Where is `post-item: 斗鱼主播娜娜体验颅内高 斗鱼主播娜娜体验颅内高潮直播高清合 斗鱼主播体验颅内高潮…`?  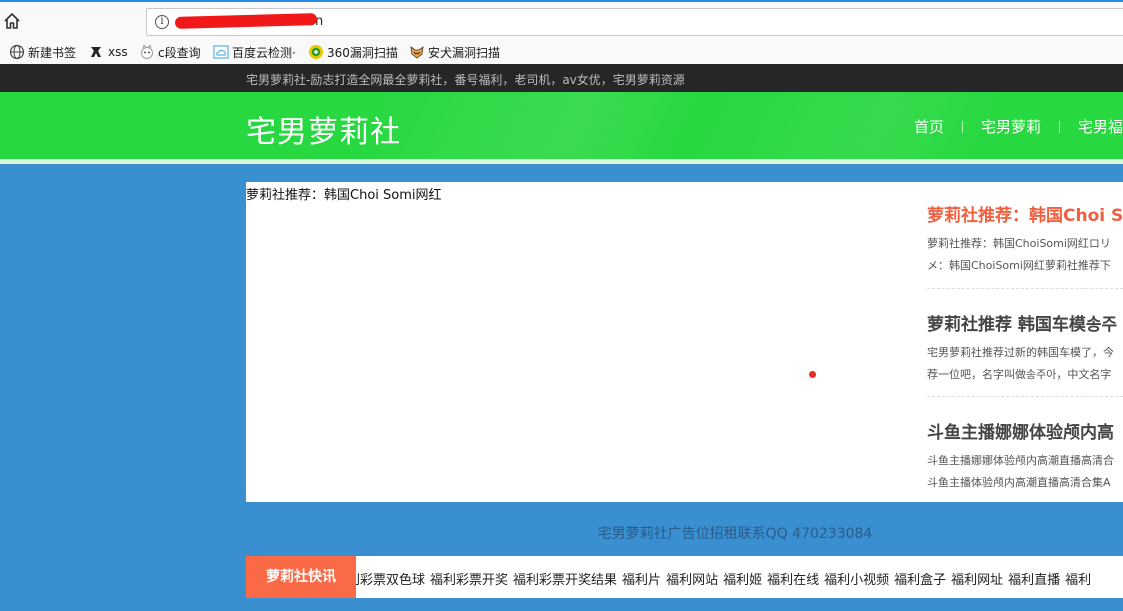
post-item: 斗鱼主播娜娜体验颅内高 斗鱼主播娜娜体验颅内高潮直播高清合 斗鱼主播体验颅内高潮… is located at coordinates (1025, 454).